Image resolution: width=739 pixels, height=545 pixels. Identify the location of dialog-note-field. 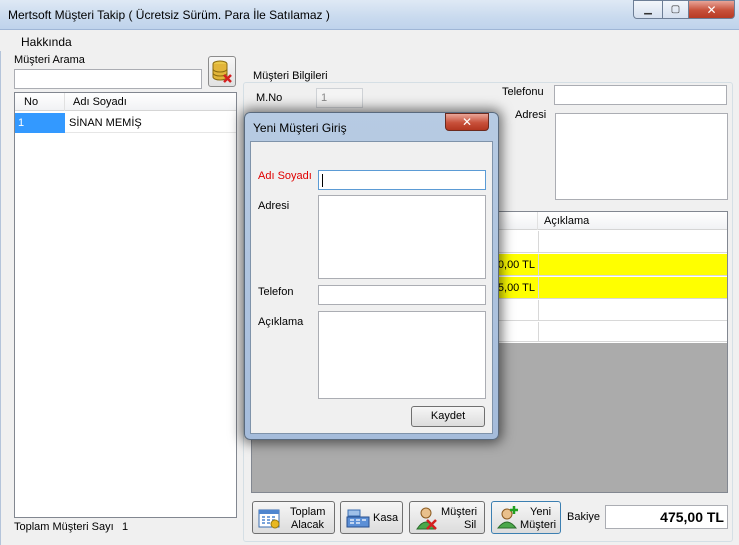
(402, 355).